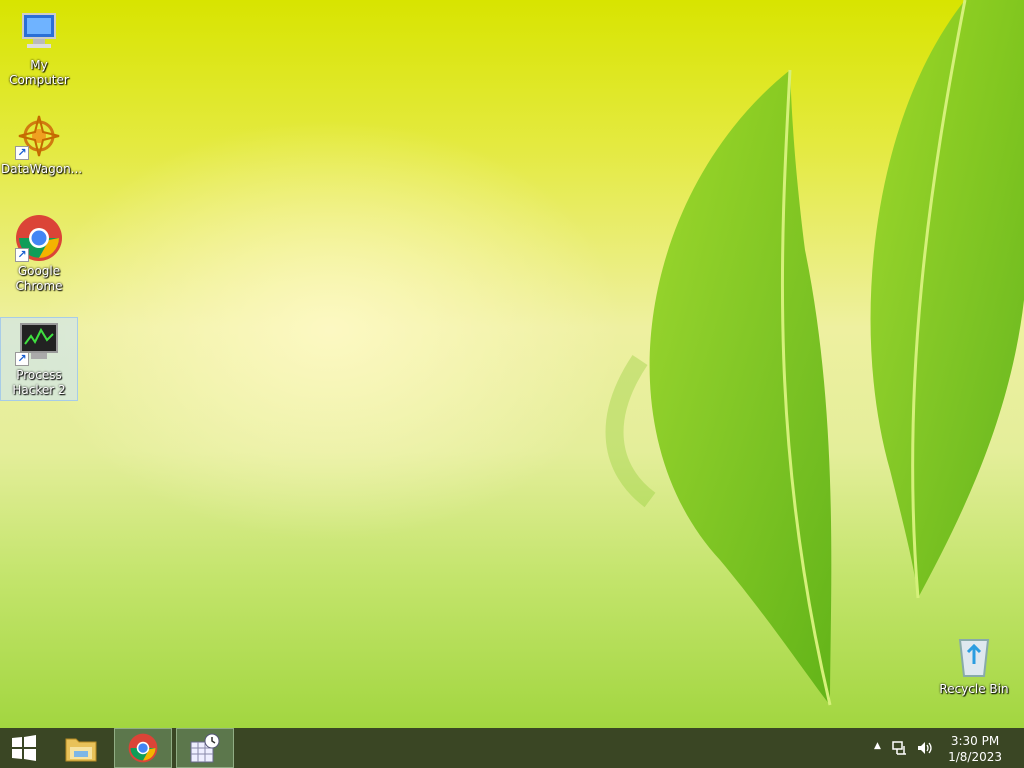 This screenshot has width=1024, height=768. Describe the element at coordinates (975, 757) in the screenshot. I see `clock-date: 1/8/2023` at that location.